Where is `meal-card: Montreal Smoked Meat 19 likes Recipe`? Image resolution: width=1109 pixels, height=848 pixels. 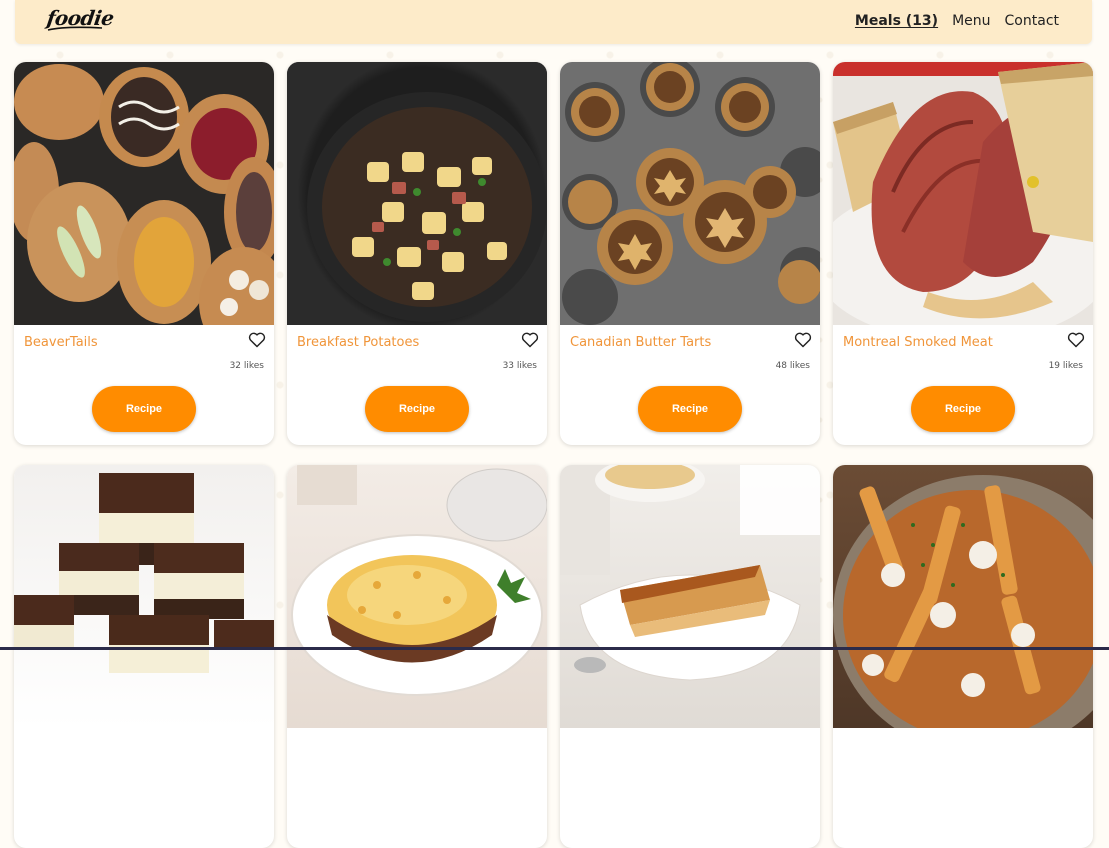
meal-card: Montreal Smoked Meat 19 likes Recipe is located at coordinates (963, 253).